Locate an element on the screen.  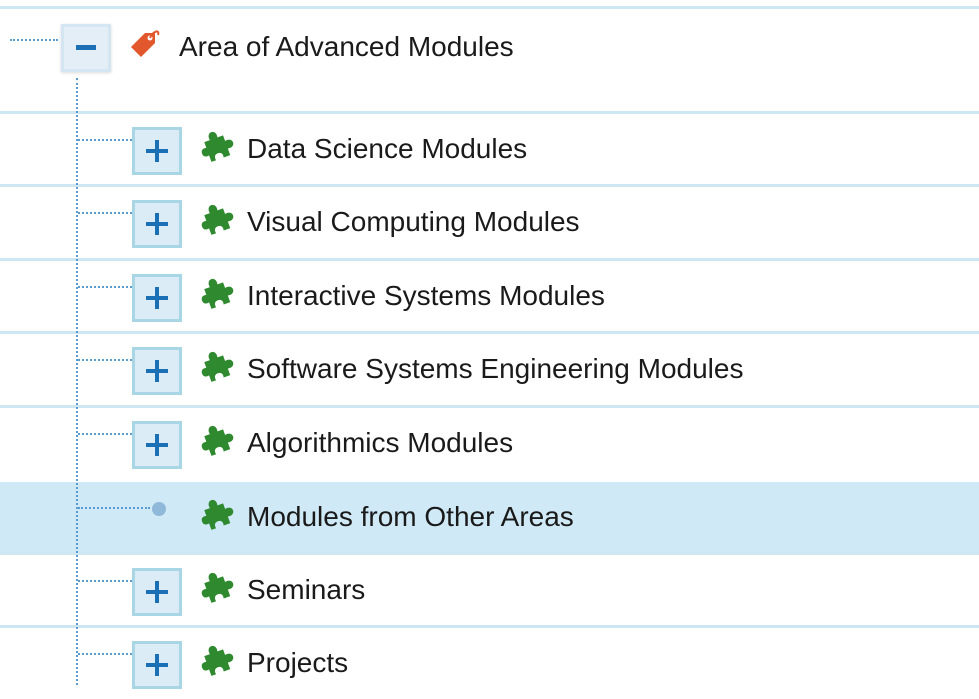
tree-node-label: Data Science Modules is located at coordinates (387, 149).